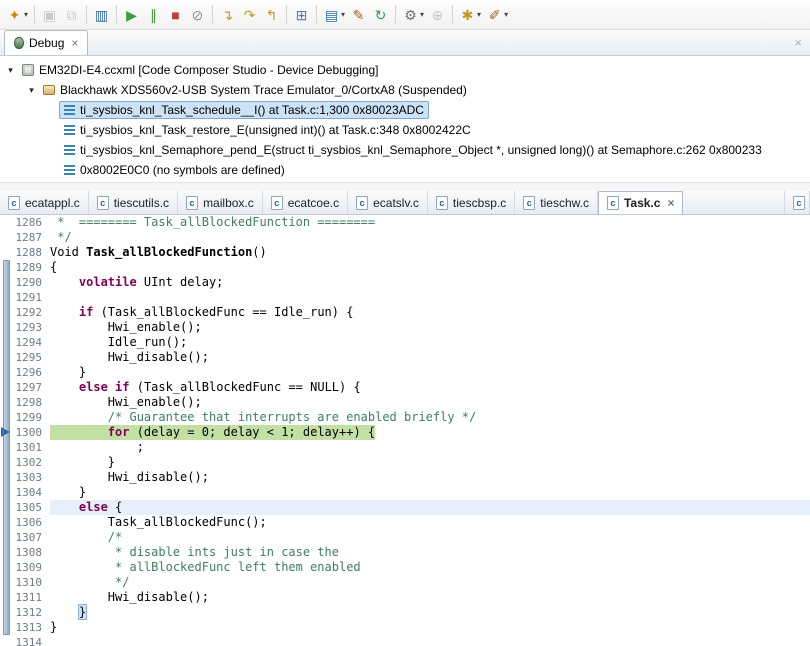 The width and height of the screenshot is (810, 646). I want to click on code-text: * allBlockedFunc left them enabled, so click(205, 567).